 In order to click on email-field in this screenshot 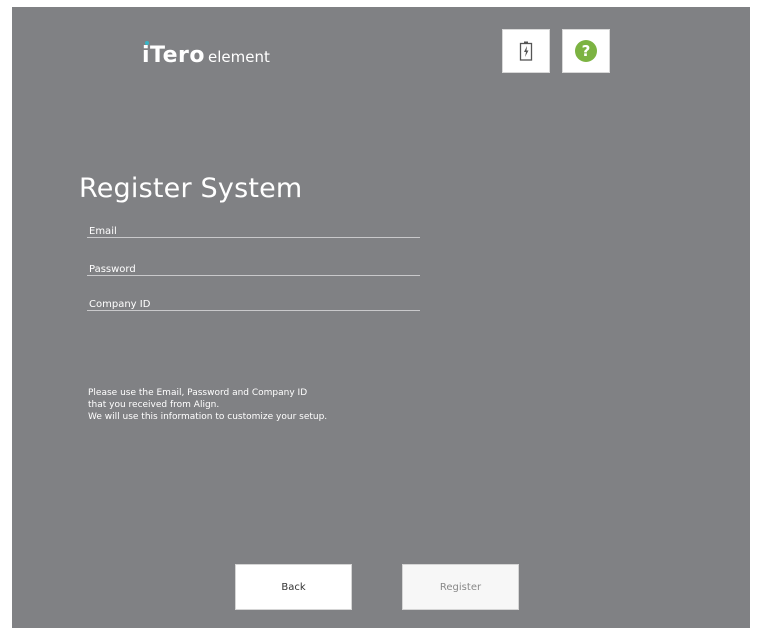, I will do `click(254, 231)`.